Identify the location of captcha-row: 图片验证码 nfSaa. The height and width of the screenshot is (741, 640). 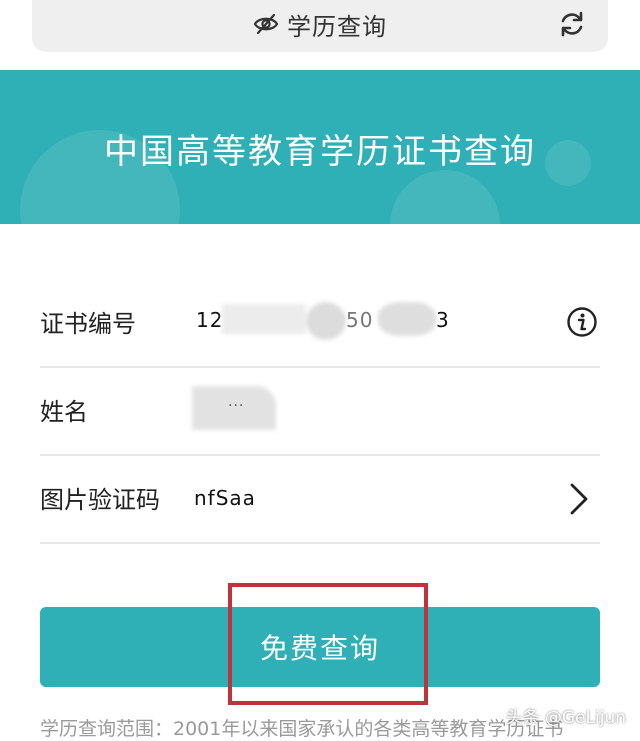
(320, 500).